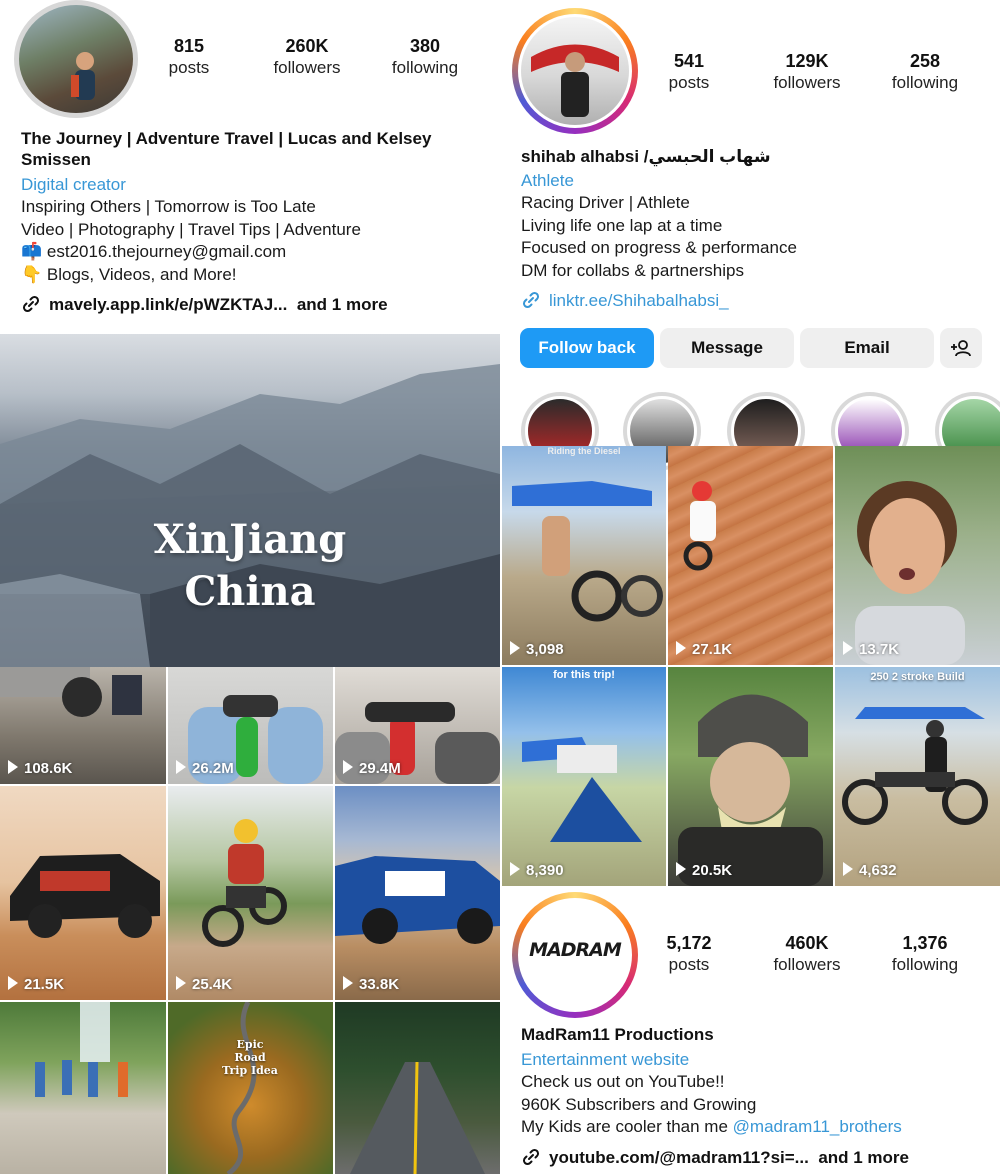 The image size is (1000, 1174). I want to click on bio-line: Inspiring Others | Tomorrow is Too Late, so click(168, 206).